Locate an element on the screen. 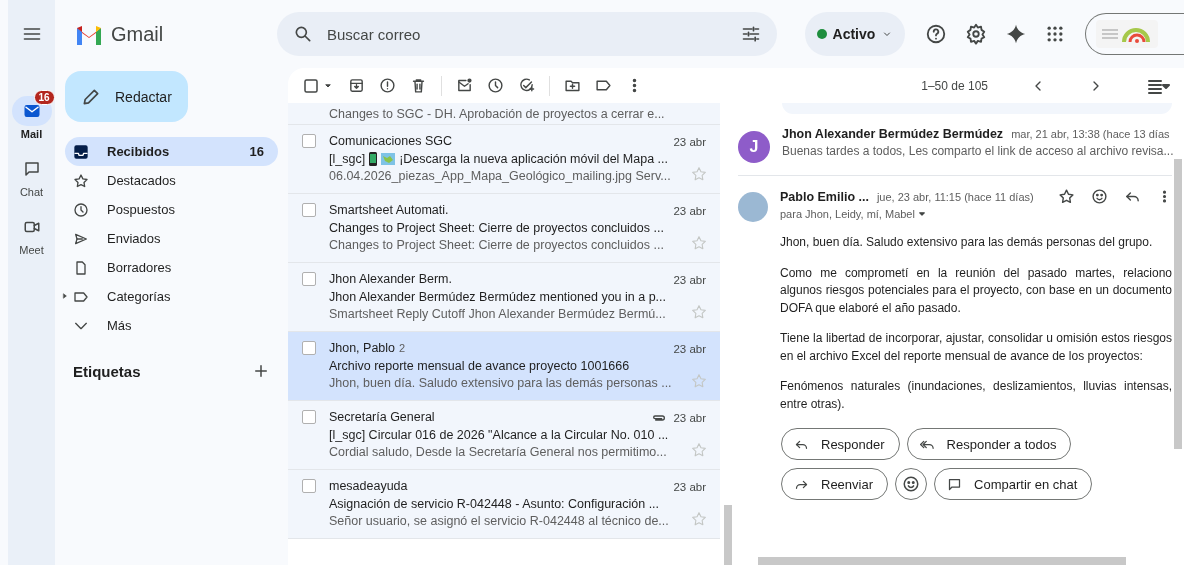 The width and height of the screenshot is (1184, 565). rail-label: Chat is located at coordinates (31, 192).